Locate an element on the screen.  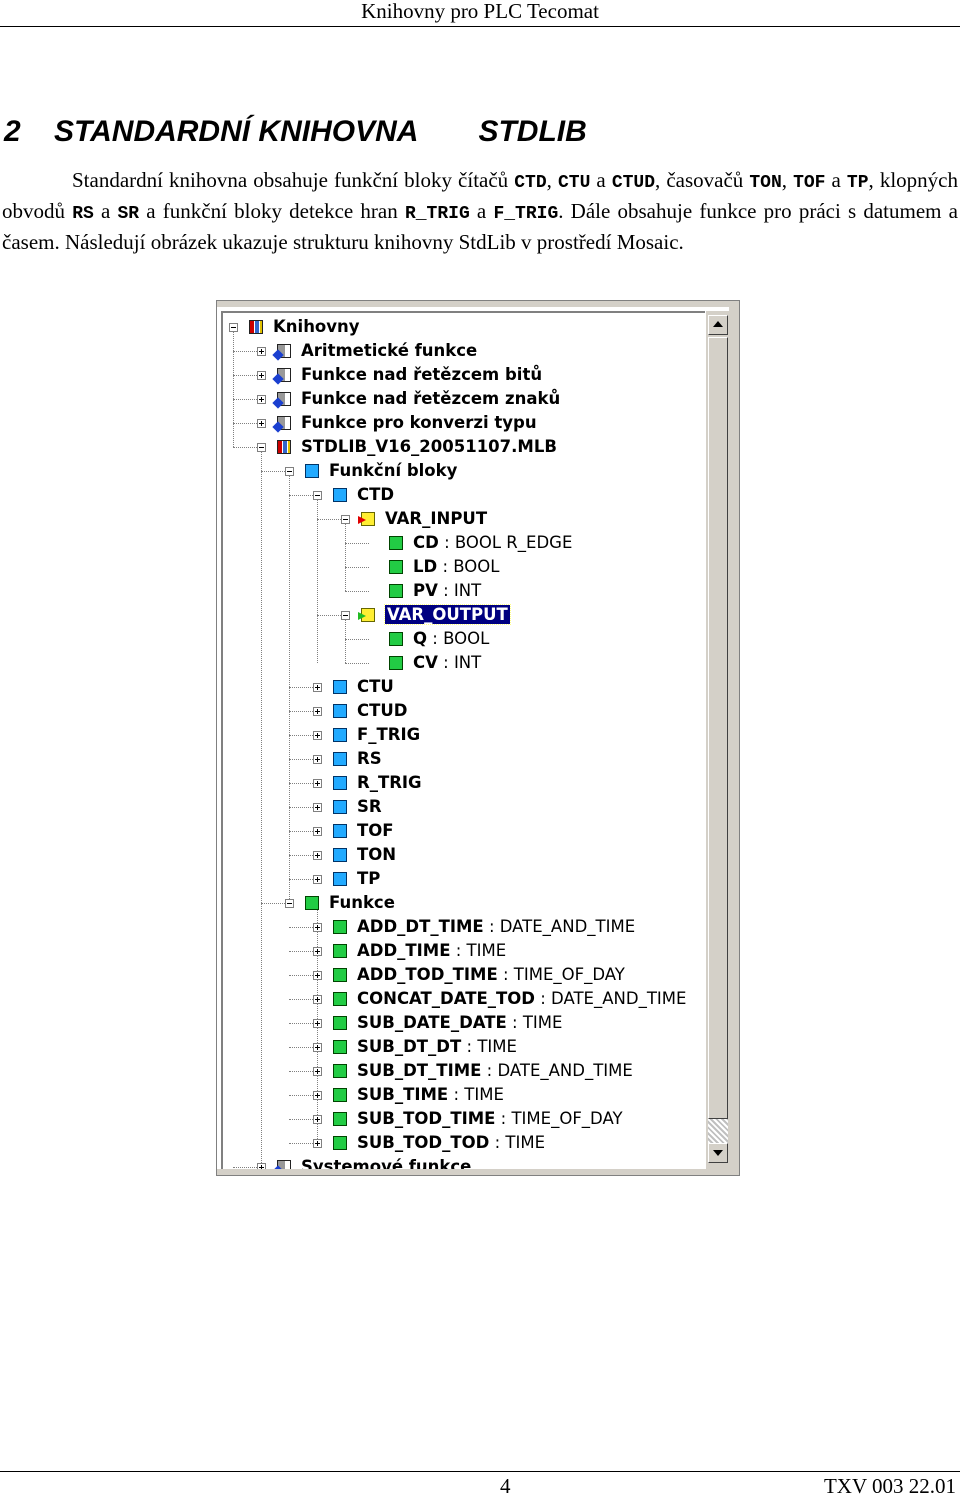
tree-item: CTD is located at coordinates (375, 495).